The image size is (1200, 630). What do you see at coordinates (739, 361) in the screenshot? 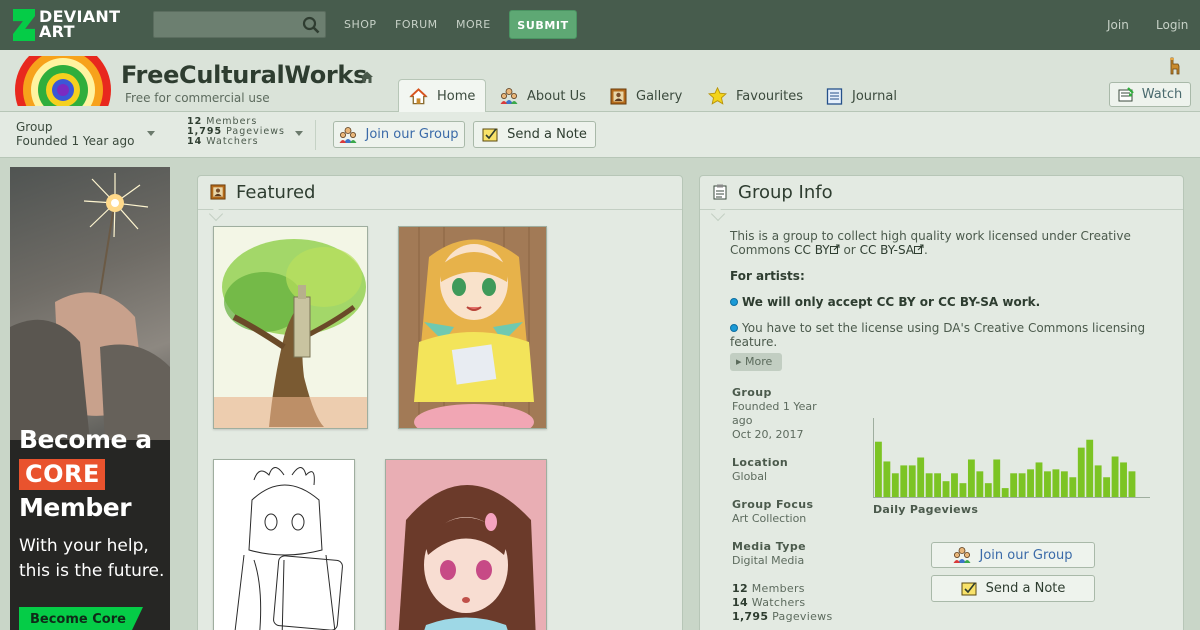
I see `chevron-right-icon: ▸` at bounding box center [739, 361].